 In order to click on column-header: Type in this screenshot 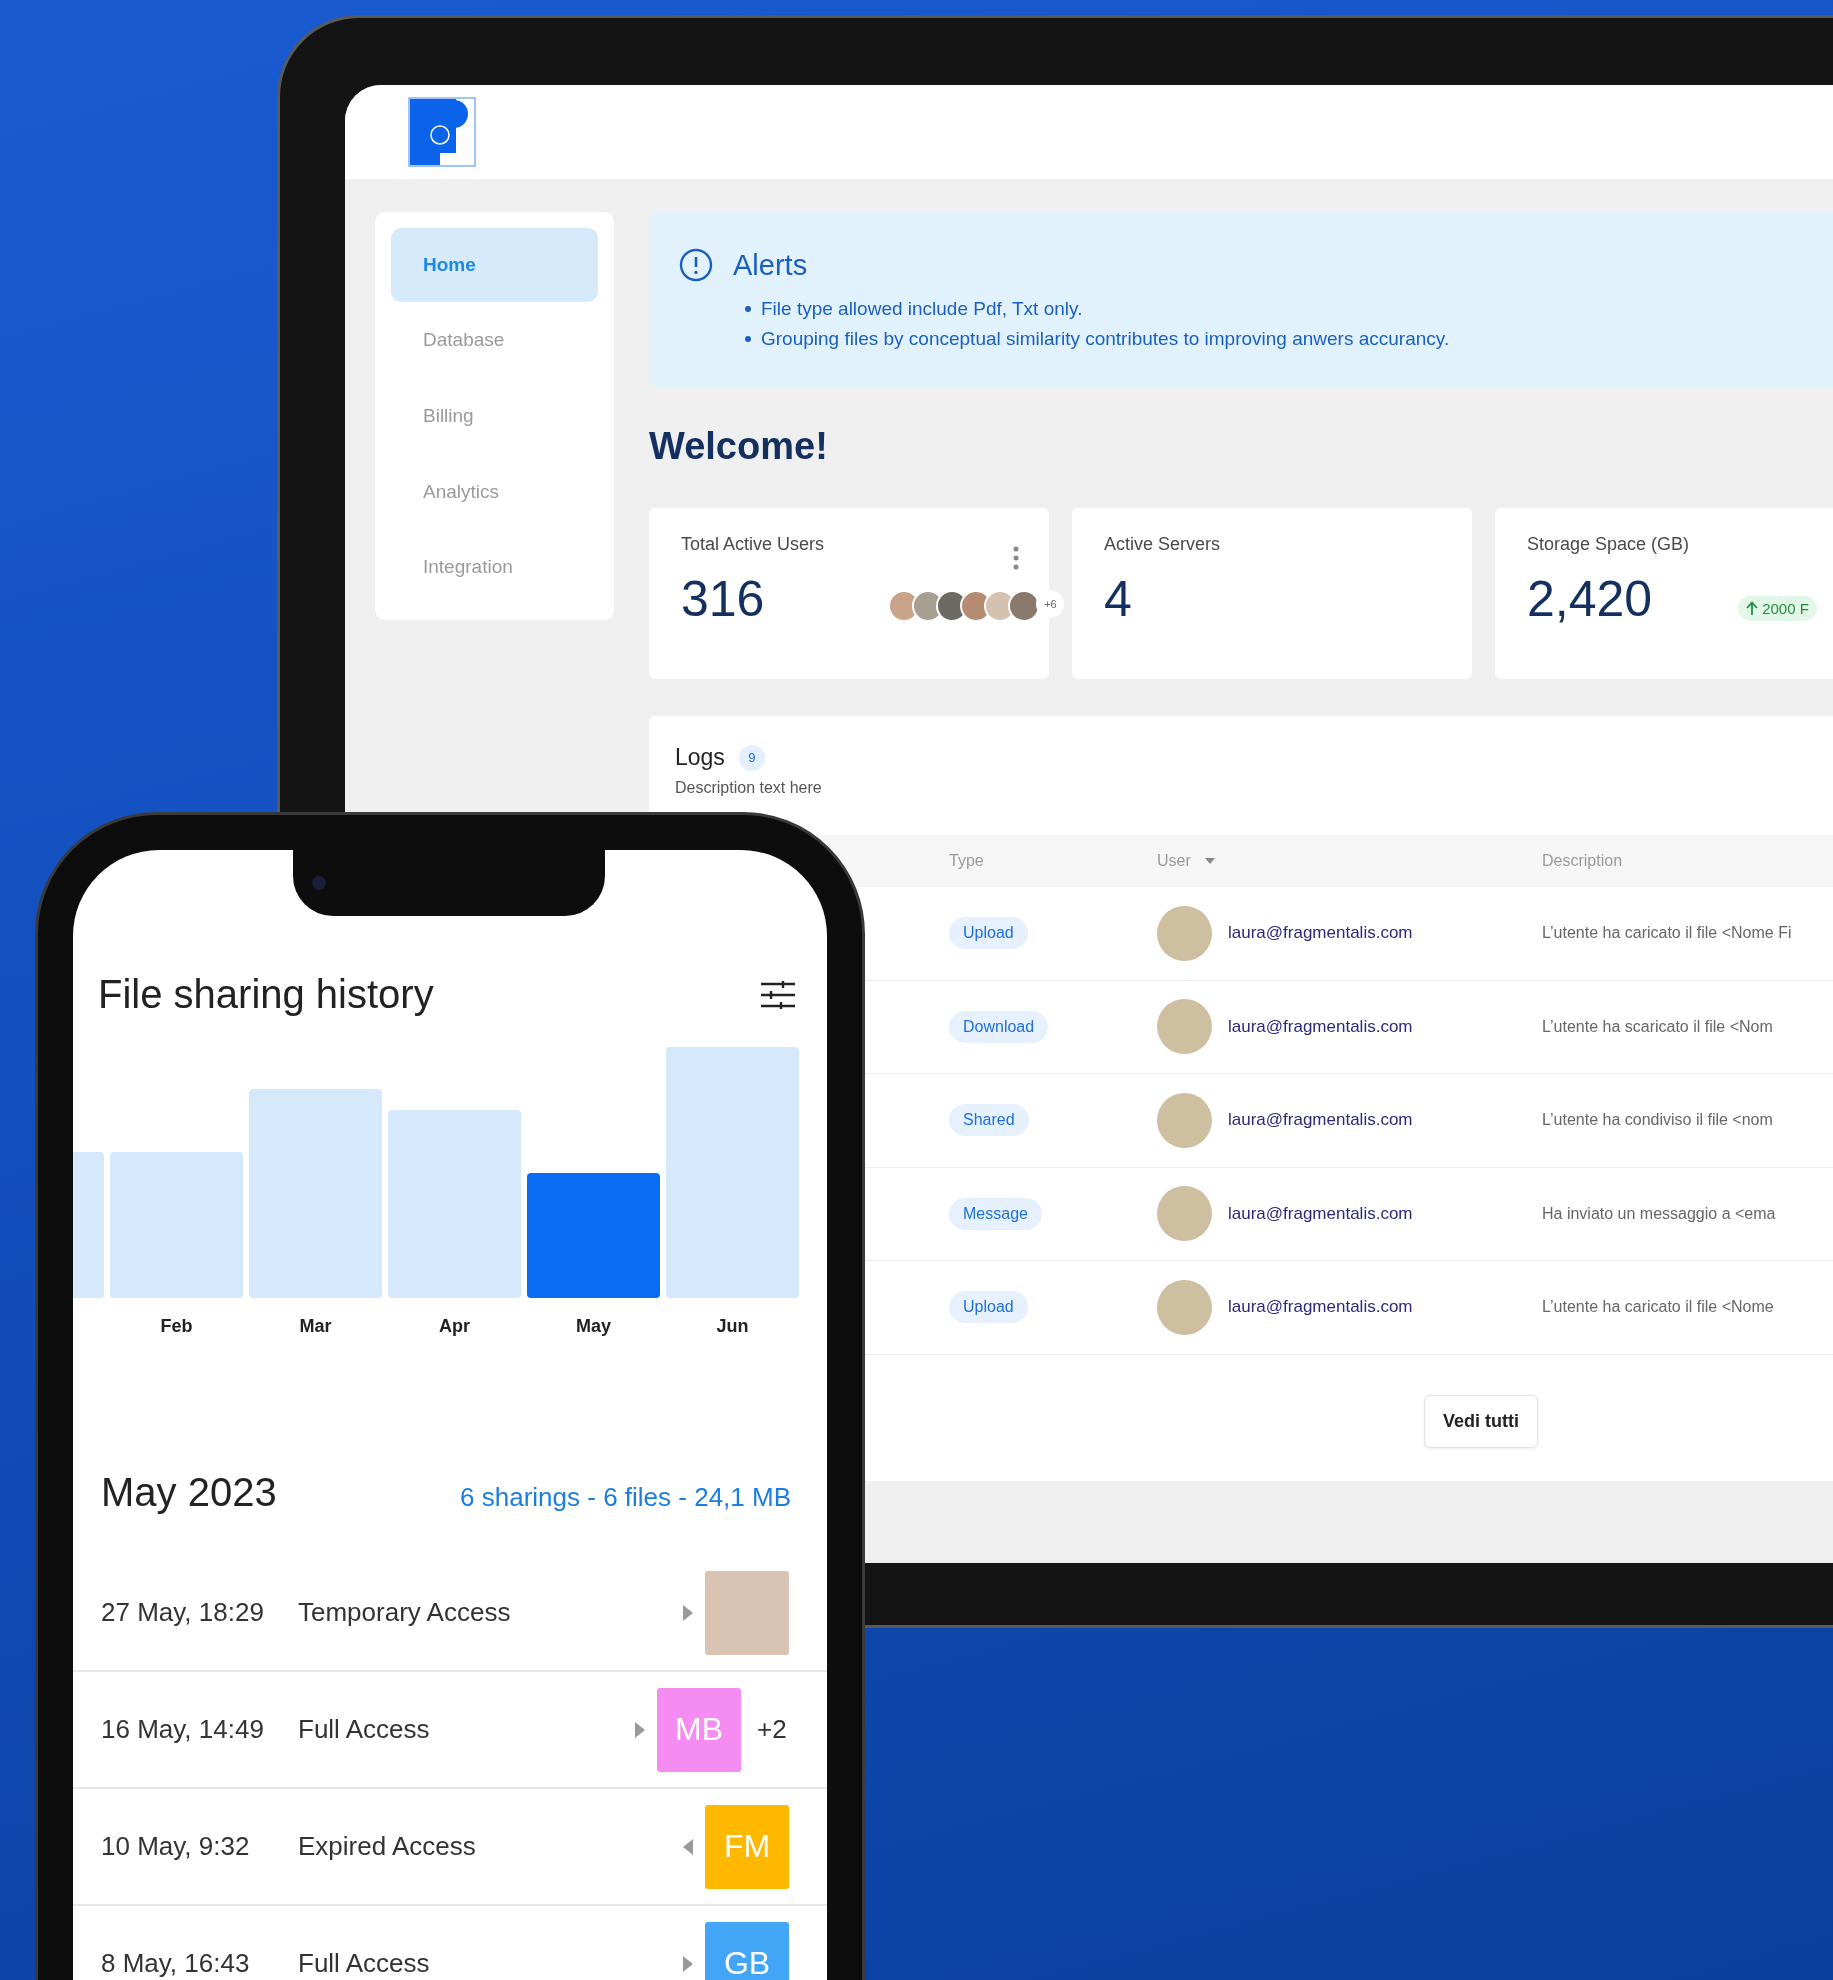, I will do `click(1053, 861)`.